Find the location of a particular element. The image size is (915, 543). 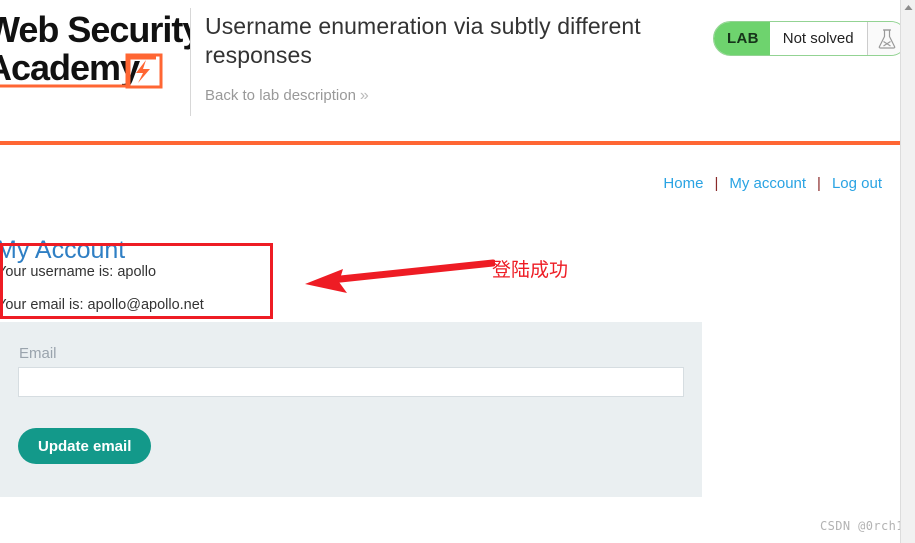

vertical-scrollbar is located at coordinates (907, 271).